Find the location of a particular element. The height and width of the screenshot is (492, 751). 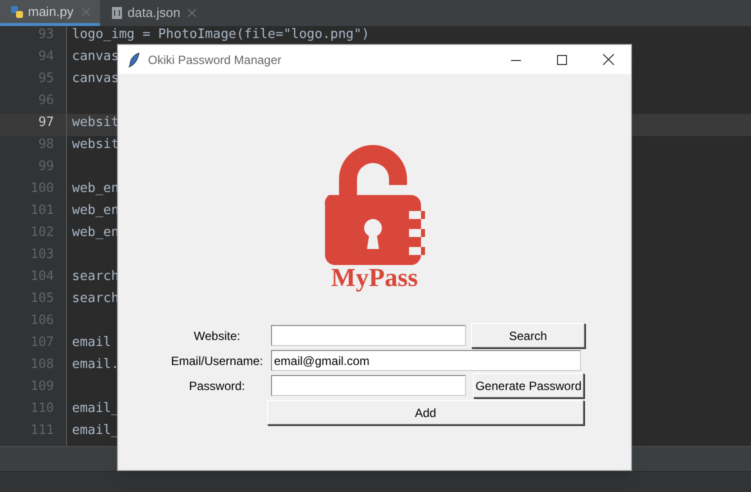

tab-label: main.py is located at coordinates (51, 11).